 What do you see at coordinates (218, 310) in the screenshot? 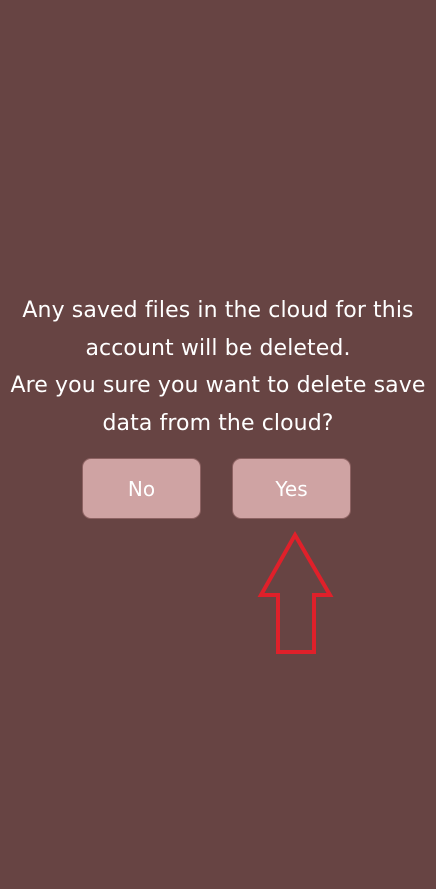
I see `message-line-1: Any saved files in the cloud for this` at bounding box center [218, 310].